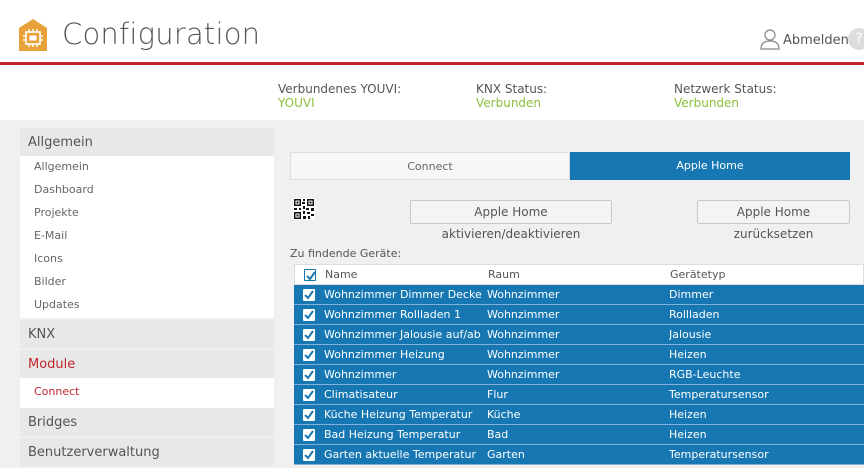 The image size is (864, 468). What do you see at coordinates (579, 395) in the screenshot?
I see `table-row: Climatisateur Flur Temperatursensor` at bounding box center [579, 395].